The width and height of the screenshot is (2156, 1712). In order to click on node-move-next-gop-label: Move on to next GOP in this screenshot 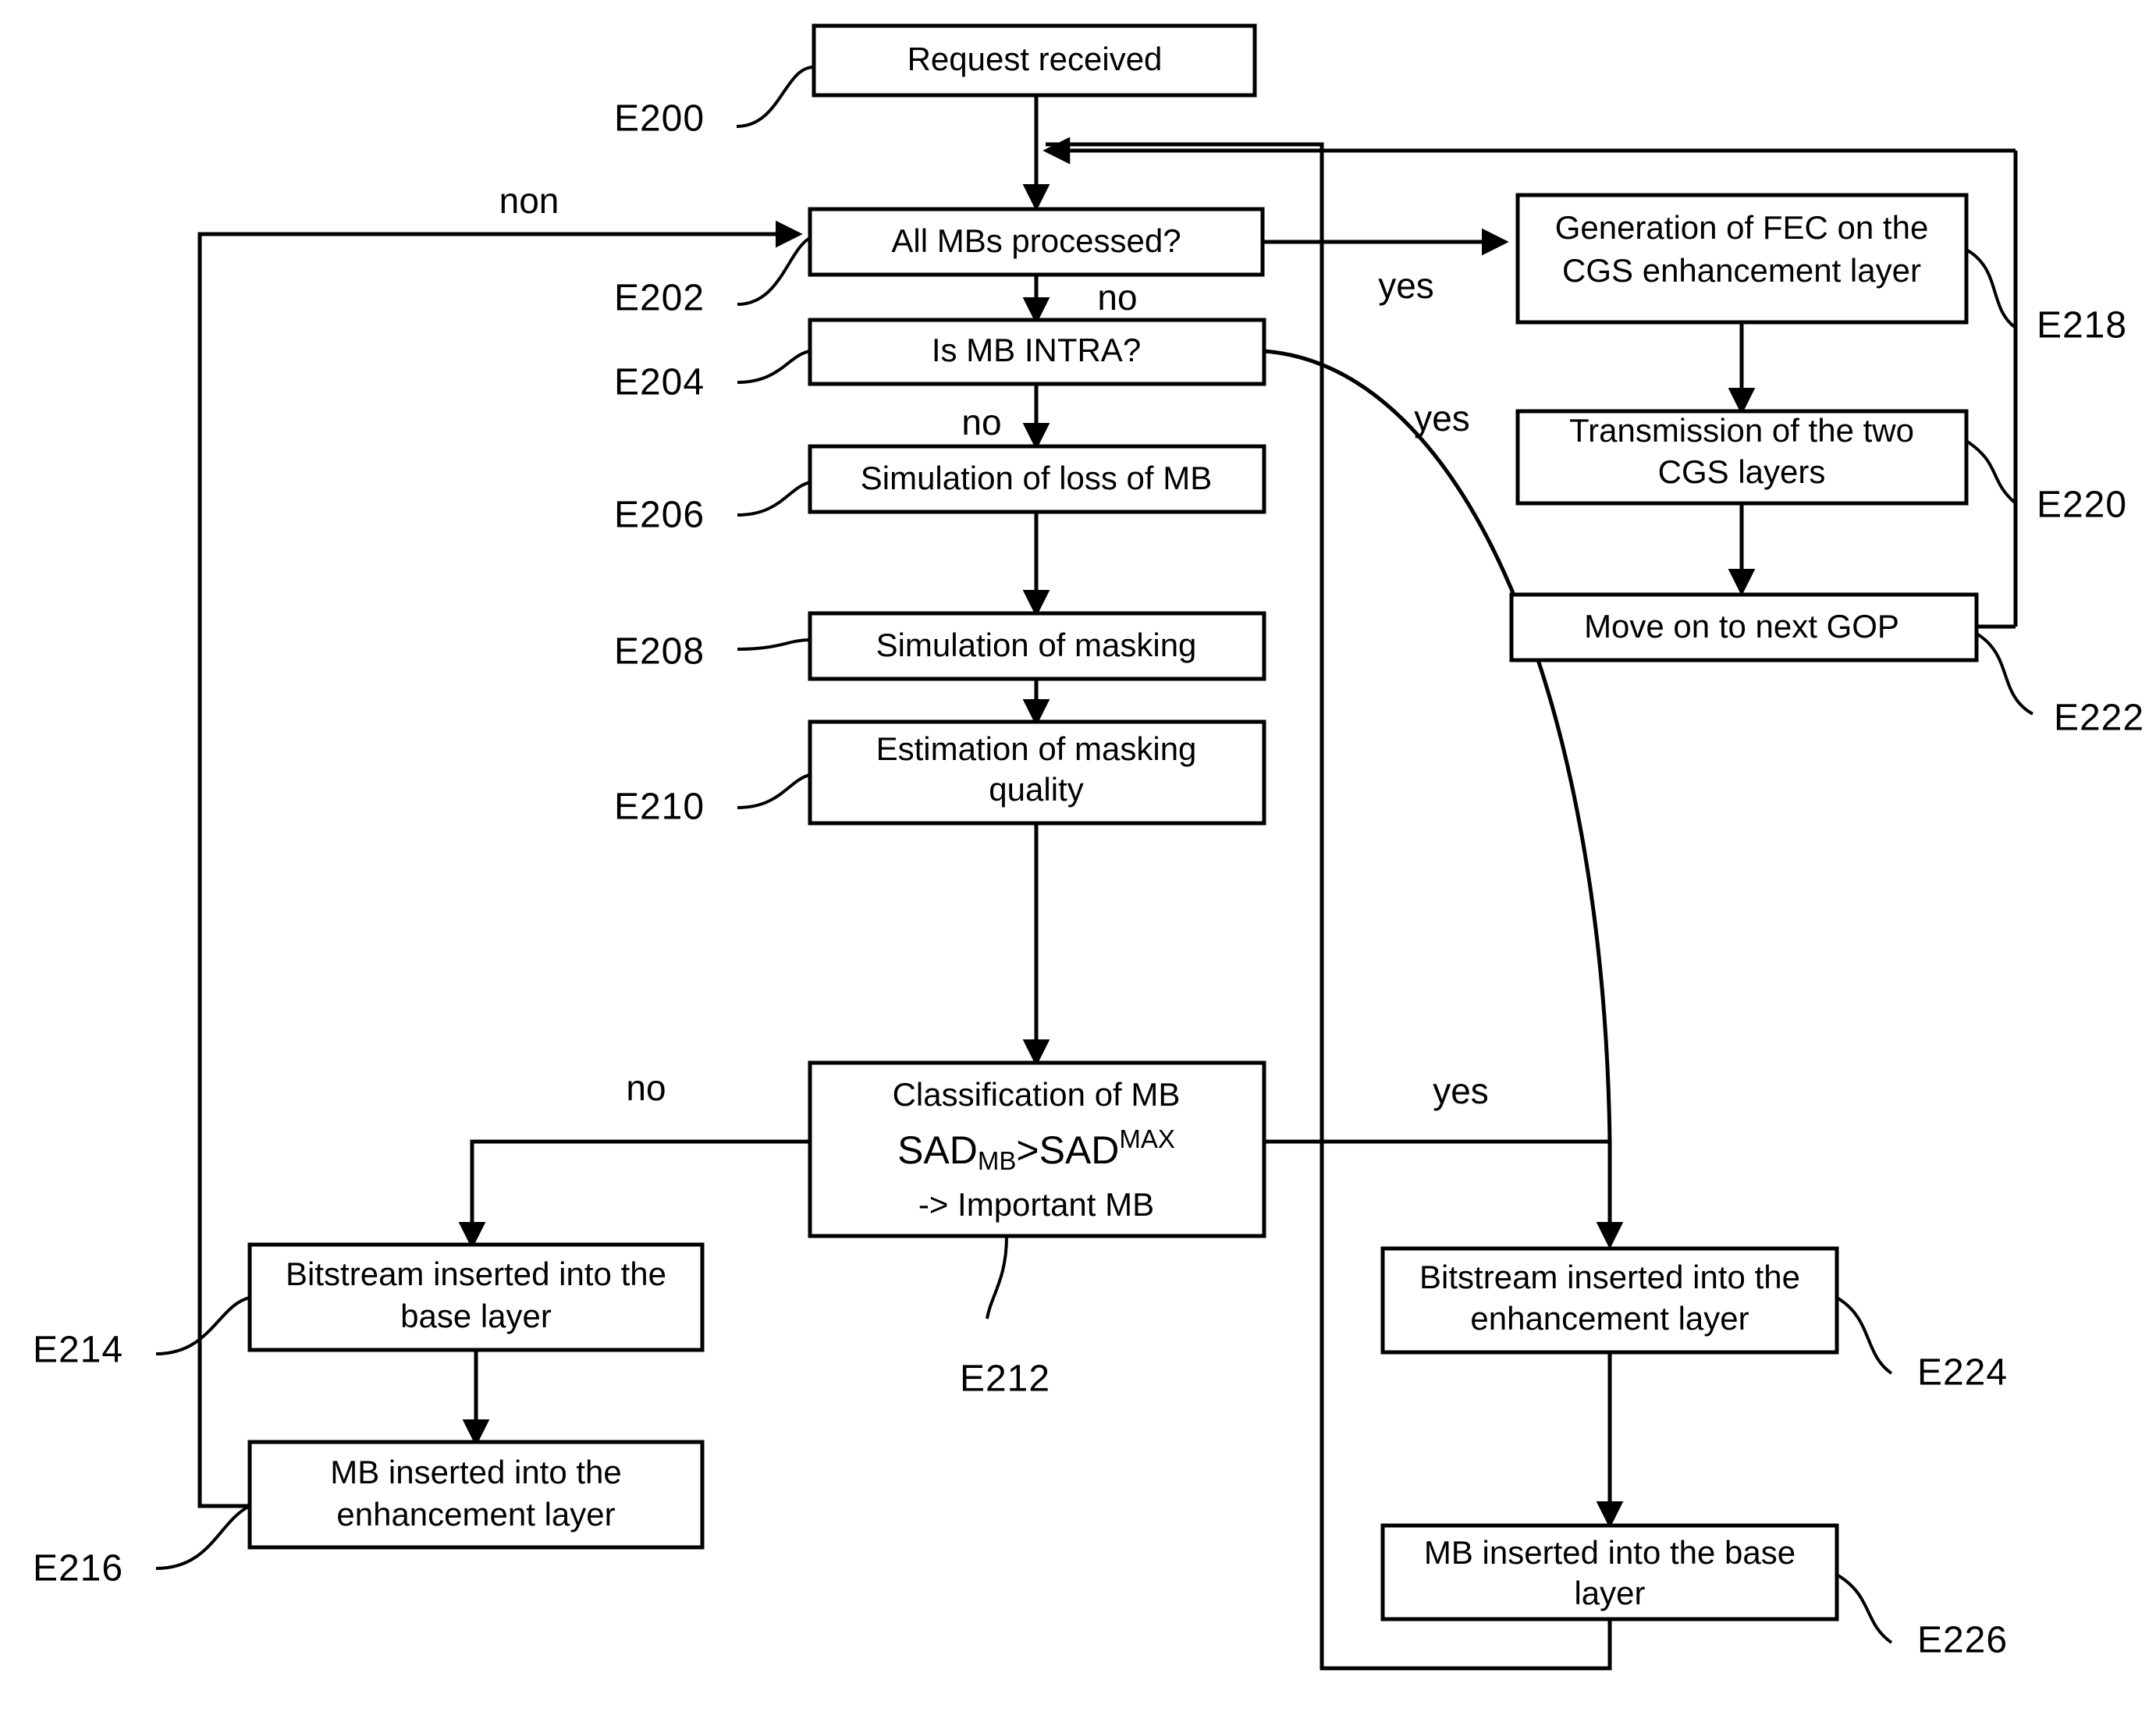, I will do `click(1741, 626)`.